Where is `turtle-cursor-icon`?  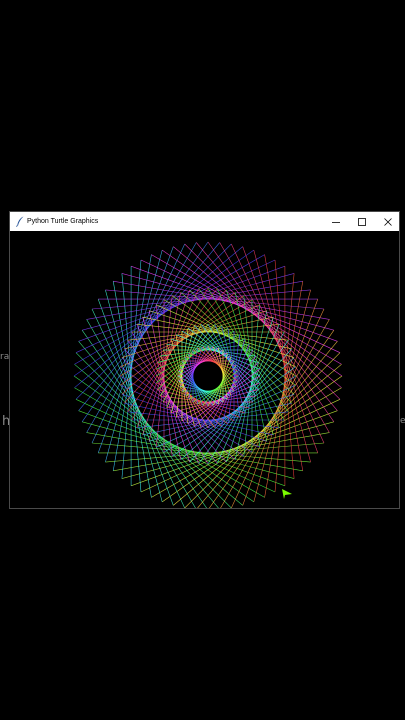 turtle-cursor-icon is located at coordinates (287, 494).